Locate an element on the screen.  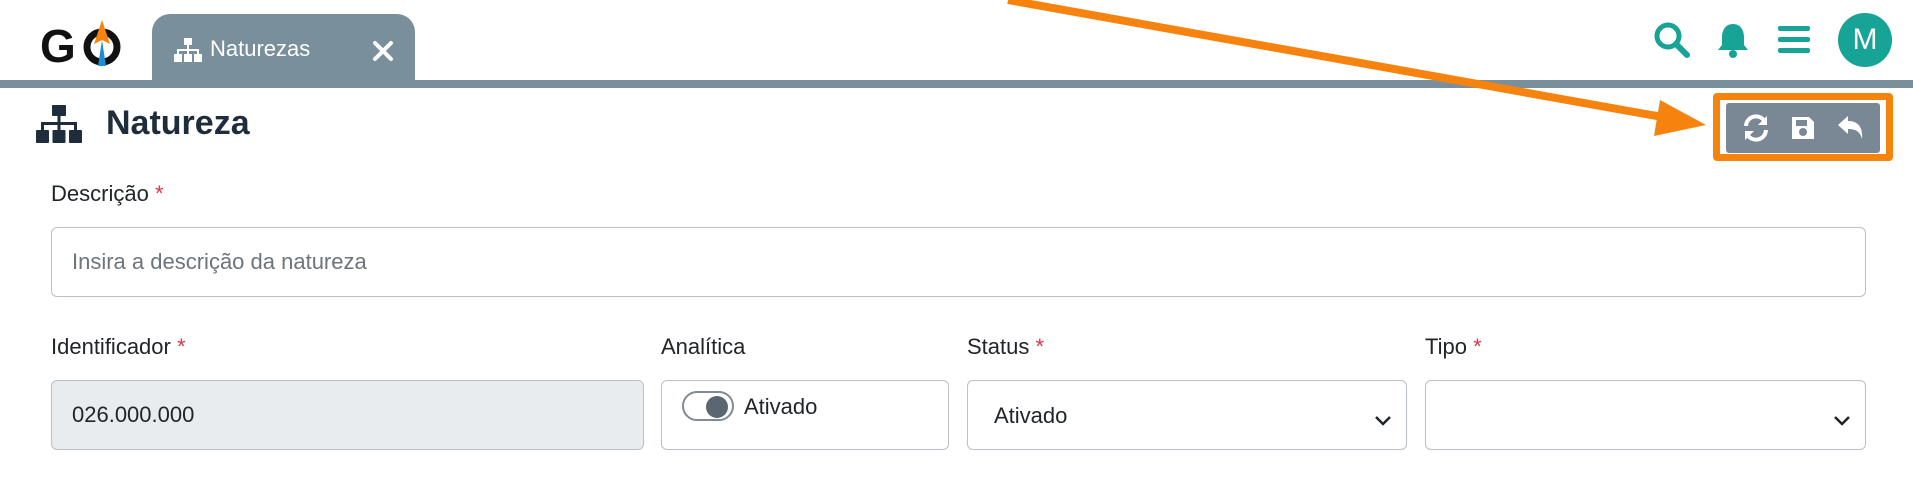
tab-naturezas: Naturezas is located at coordinates (283, 49).